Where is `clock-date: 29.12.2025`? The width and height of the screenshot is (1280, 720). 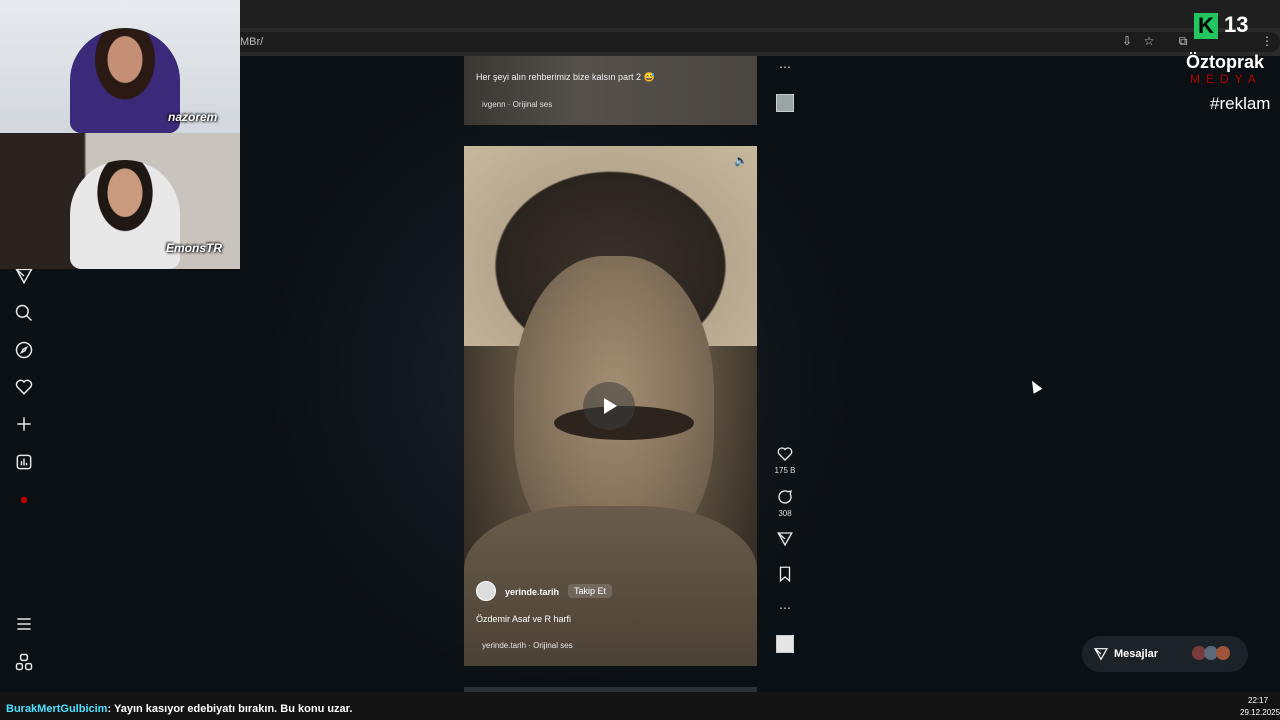
clock-date: 29.12.2025 is located at coordinates (1260, 712).